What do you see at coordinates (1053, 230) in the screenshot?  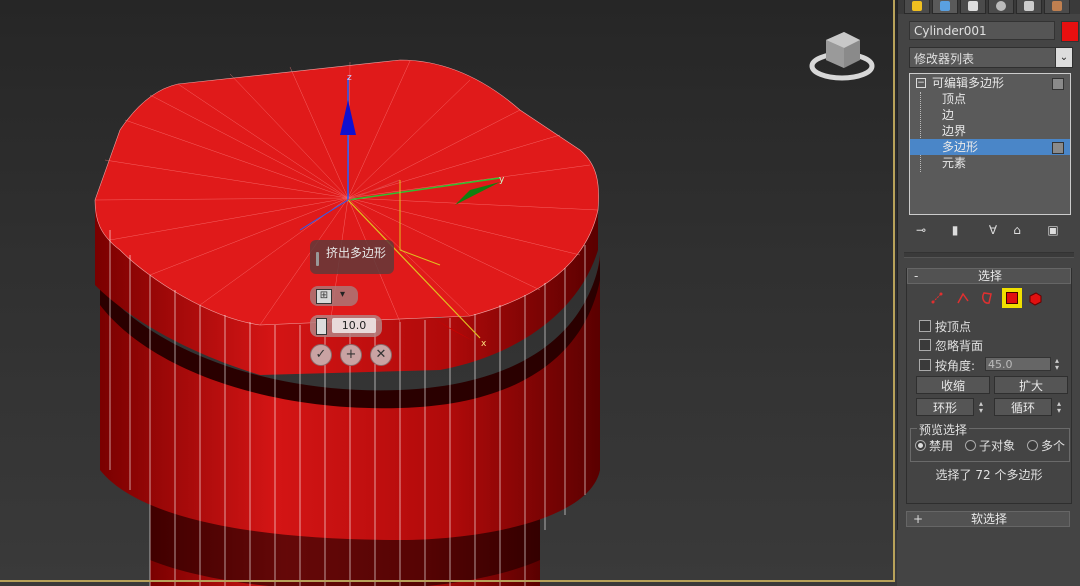 I see `configure-modifier-sets-icon: ▣` at bounding box center [1053, 230].